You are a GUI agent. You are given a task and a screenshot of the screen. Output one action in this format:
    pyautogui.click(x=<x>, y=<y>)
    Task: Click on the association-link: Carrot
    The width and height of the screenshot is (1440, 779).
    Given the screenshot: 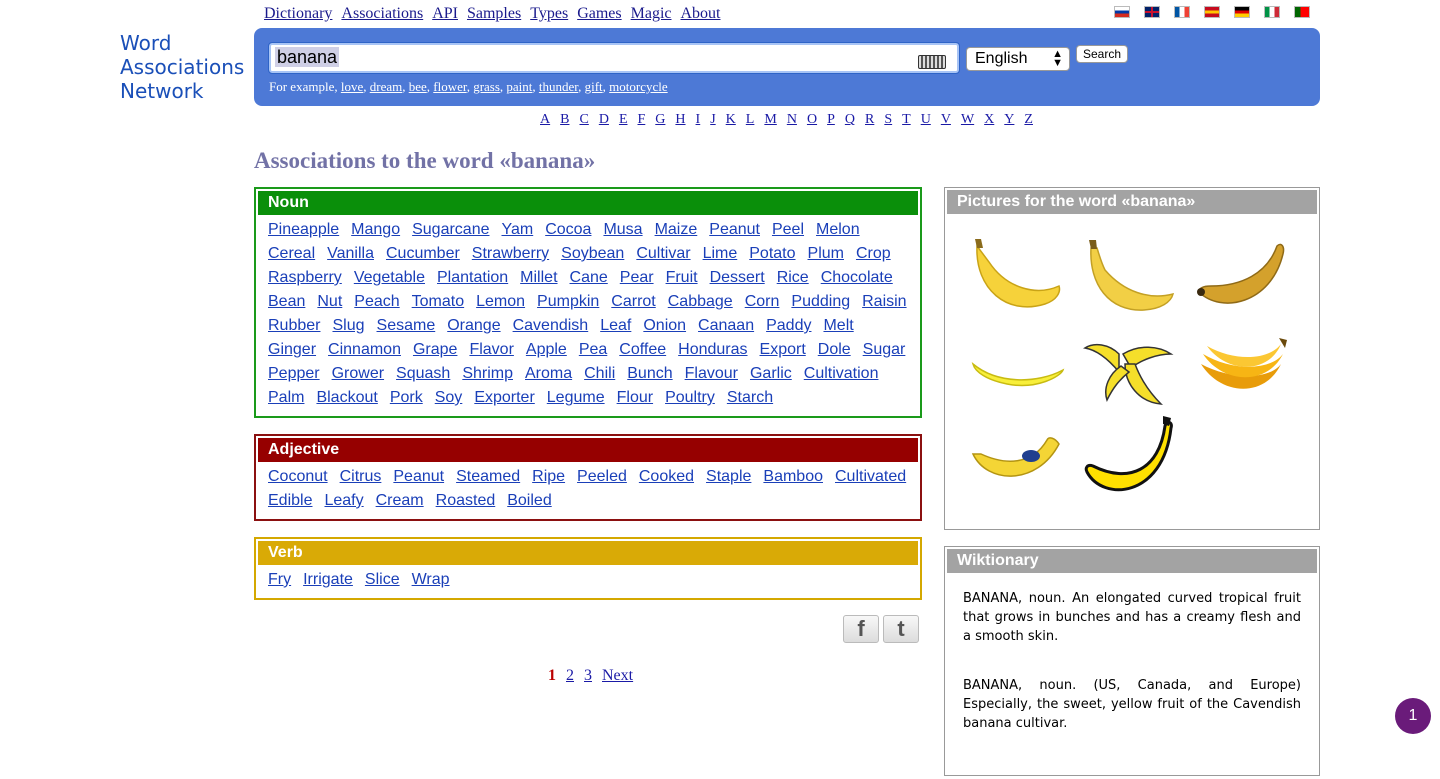 What is the action you would take?
    pyautogui.click(x=633, y=302)
    